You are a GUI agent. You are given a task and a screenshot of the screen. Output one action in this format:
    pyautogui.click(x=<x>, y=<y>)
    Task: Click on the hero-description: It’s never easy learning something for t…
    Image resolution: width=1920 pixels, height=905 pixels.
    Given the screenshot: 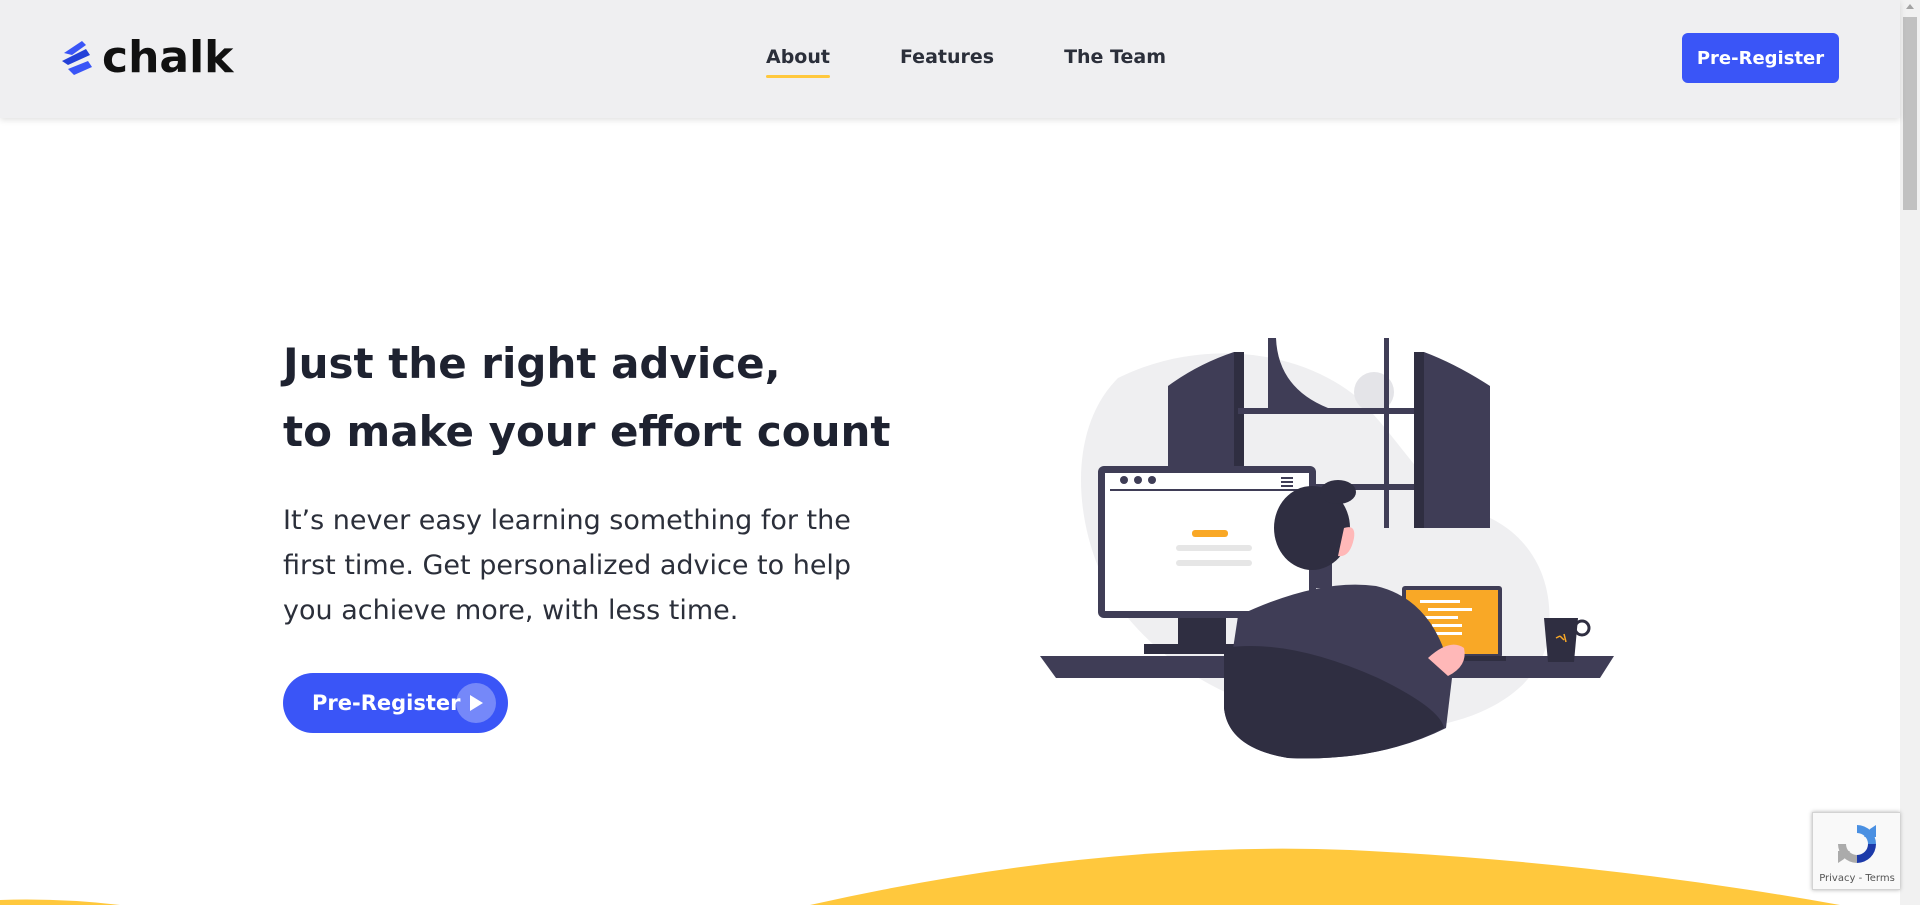 What is the action you would take?
    pyautogui.click(x=567, y=565)
    